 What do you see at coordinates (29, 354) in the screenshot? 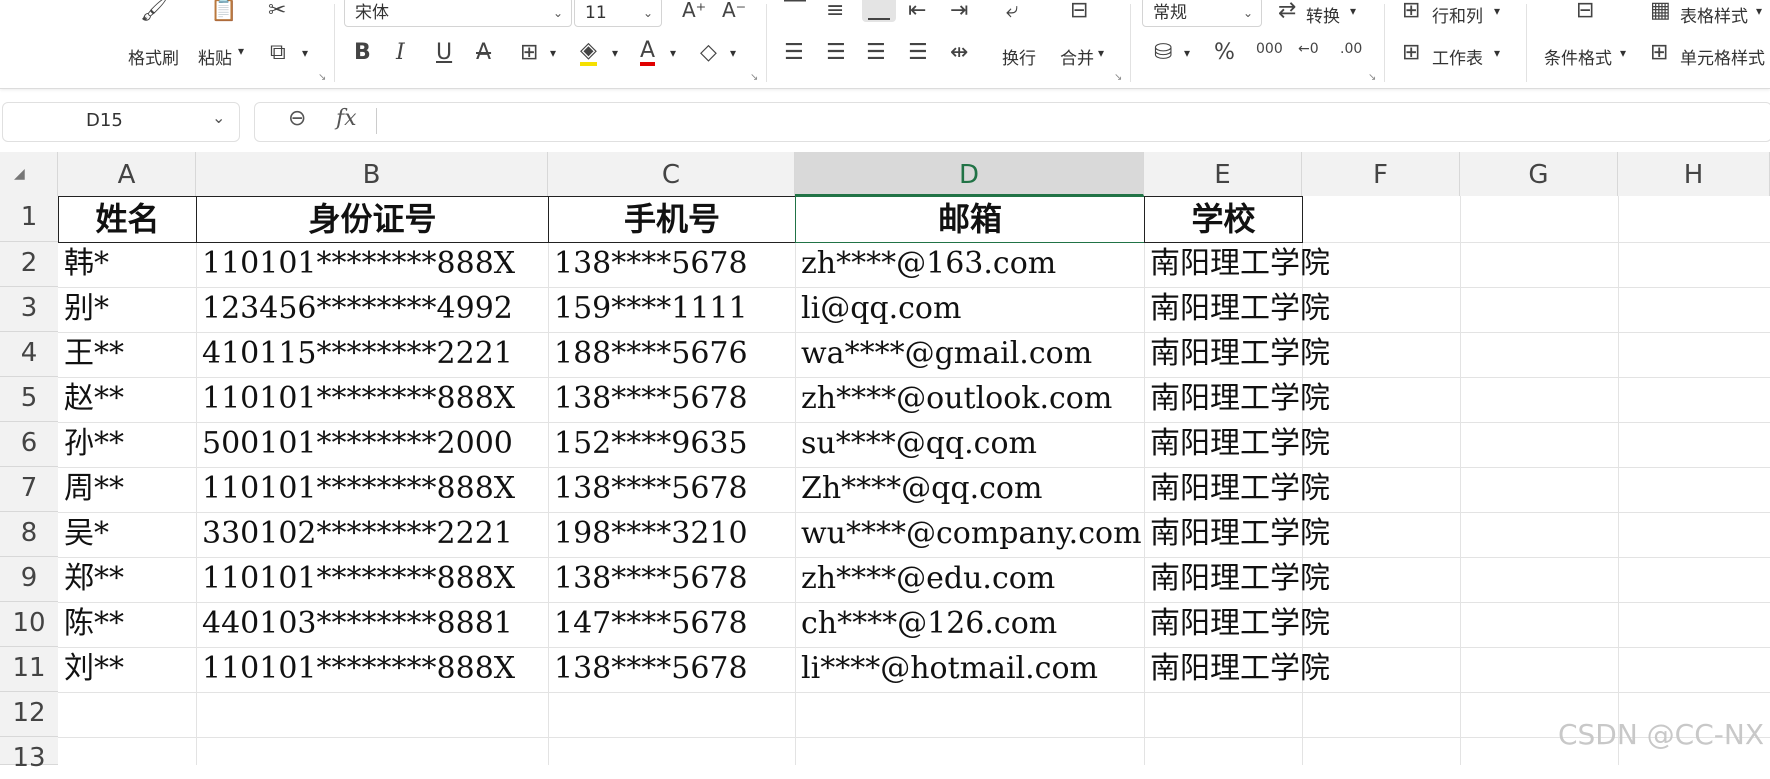
I see `row-header-4: 4` at bounding box center [29, 354].